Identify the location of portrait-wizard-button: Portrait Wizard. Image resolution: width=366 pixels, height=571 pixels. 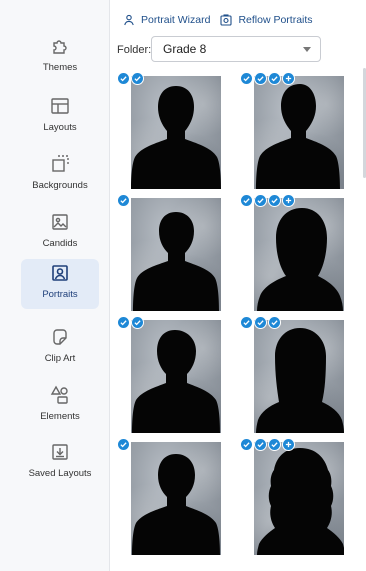
(166, 20).